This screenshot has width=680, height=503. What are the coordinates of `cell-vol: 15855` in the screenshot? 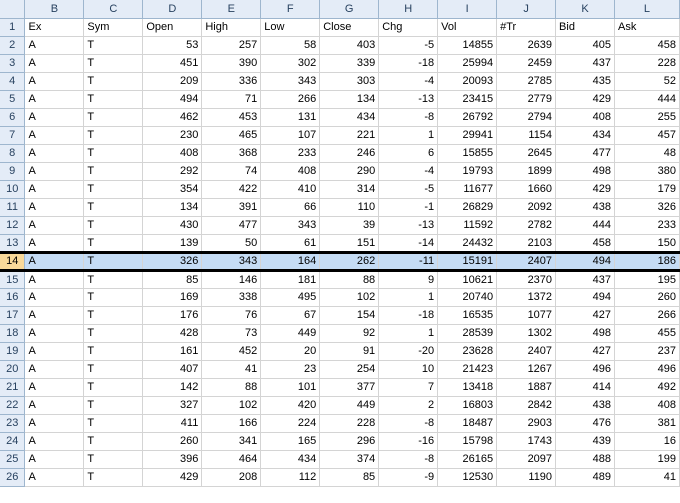 It's located at (467, 153).